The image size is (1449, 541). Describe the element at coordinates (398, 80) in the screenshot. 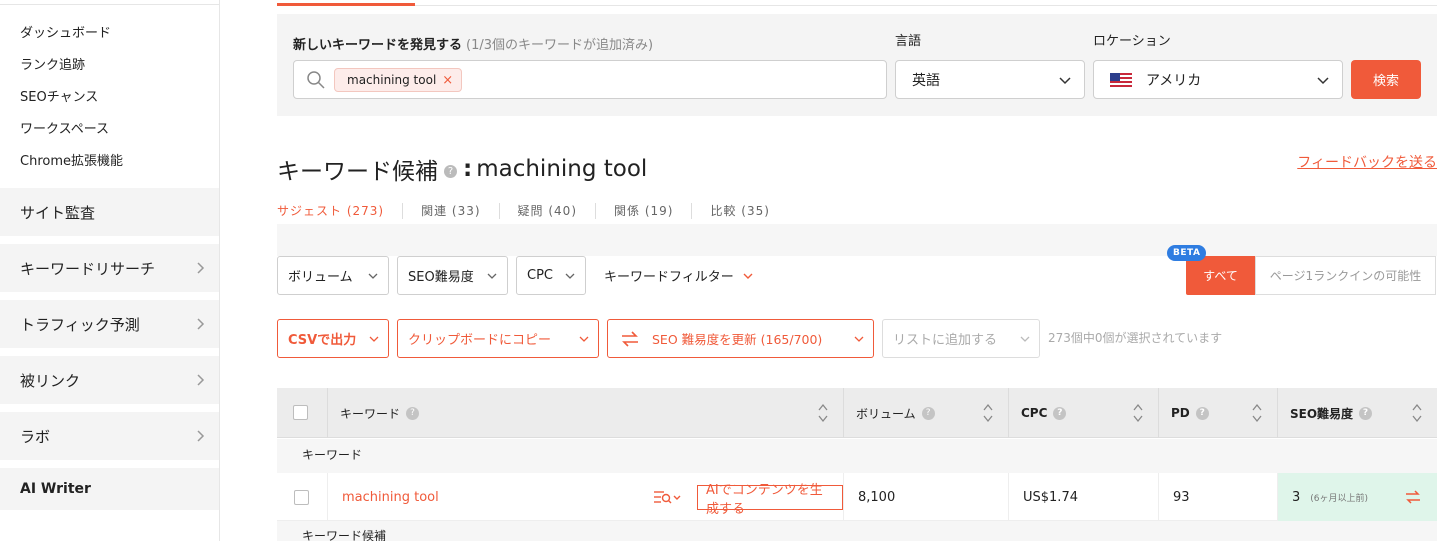

I see `keyword-chip: machining tool ×` at that location.